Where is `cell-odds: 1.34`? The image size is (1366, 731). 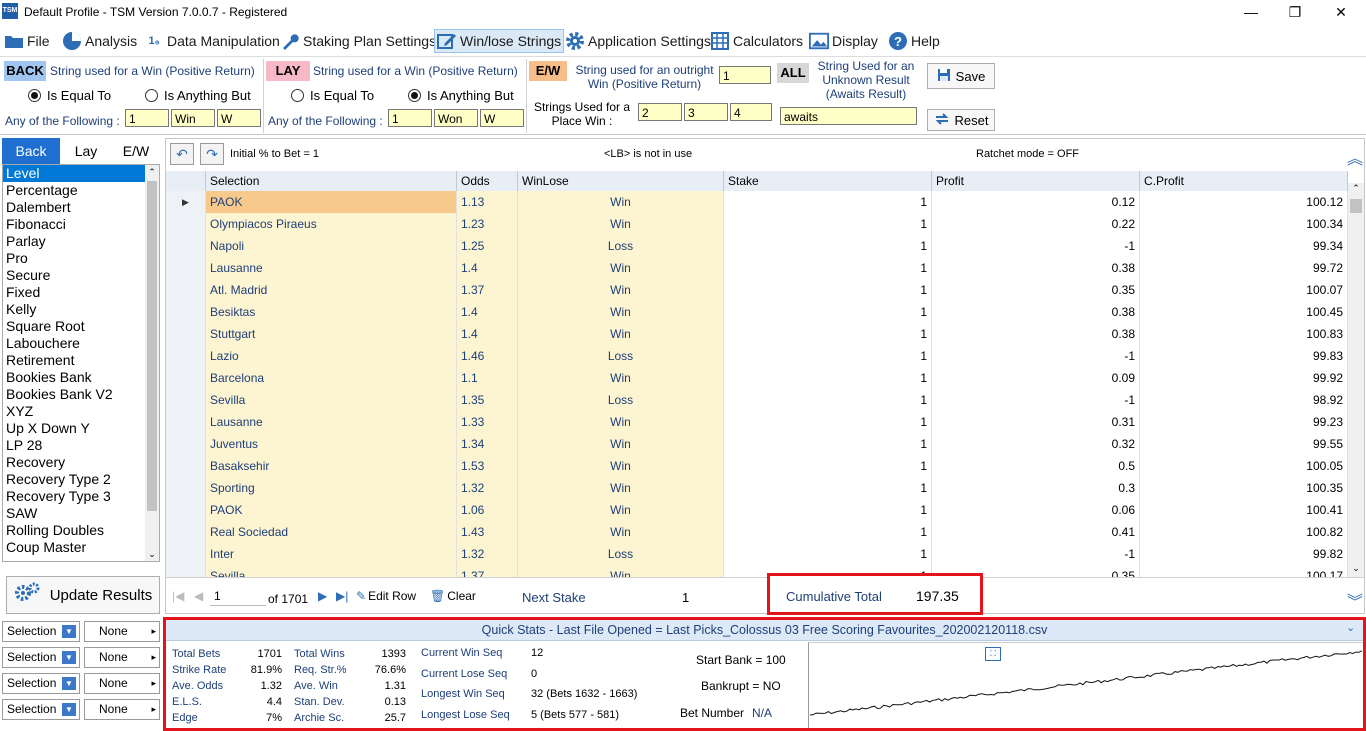 cell-odds: 1.34 is located at coordinates (487, 444).